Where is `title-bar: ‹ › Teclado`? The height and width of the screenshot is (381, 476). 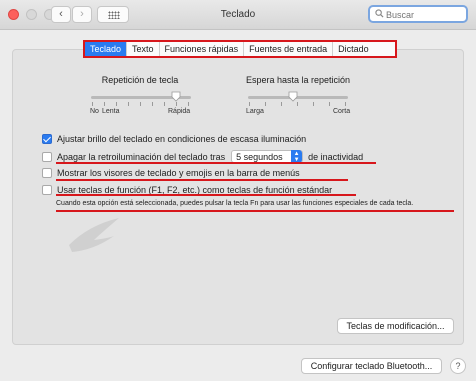
title-bar: ‹ › Teclado is located at coordinates (238, 15).